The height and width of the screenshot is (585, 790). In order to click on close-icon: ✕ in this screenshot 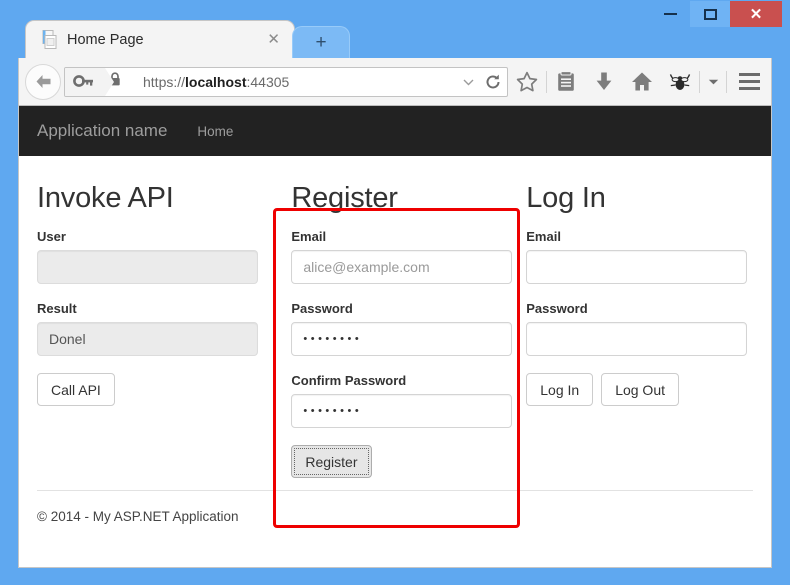, I will do `click(756, 14)`.